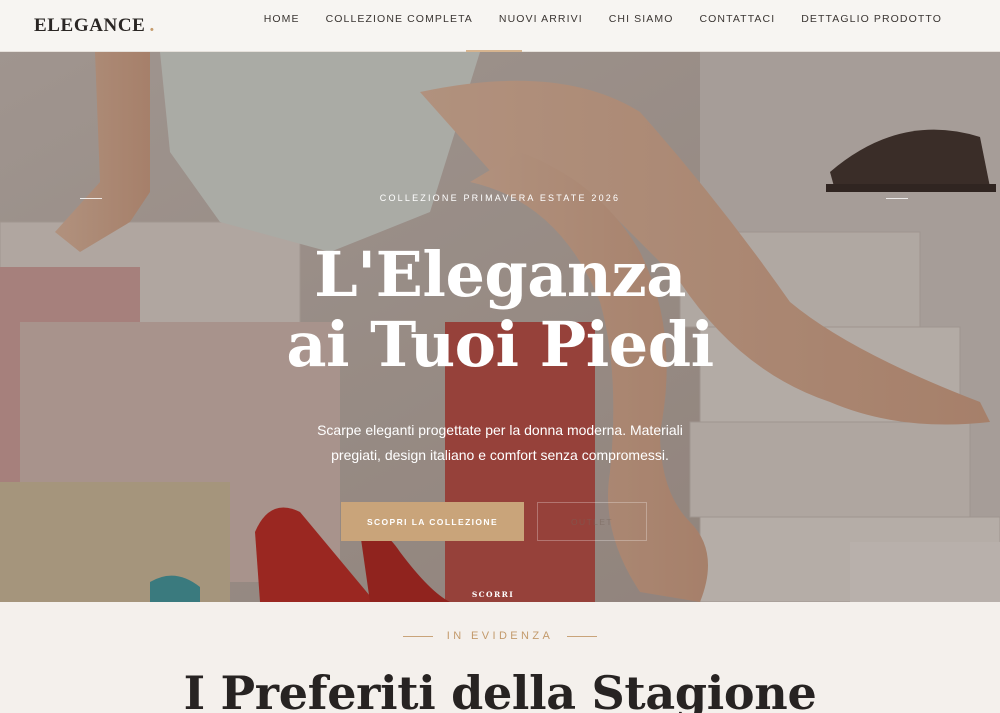 The height and width of the screenshot is (713, 1000). I want to click on nav-chi-siamo: CHI SIAMO, so click(641, 19).